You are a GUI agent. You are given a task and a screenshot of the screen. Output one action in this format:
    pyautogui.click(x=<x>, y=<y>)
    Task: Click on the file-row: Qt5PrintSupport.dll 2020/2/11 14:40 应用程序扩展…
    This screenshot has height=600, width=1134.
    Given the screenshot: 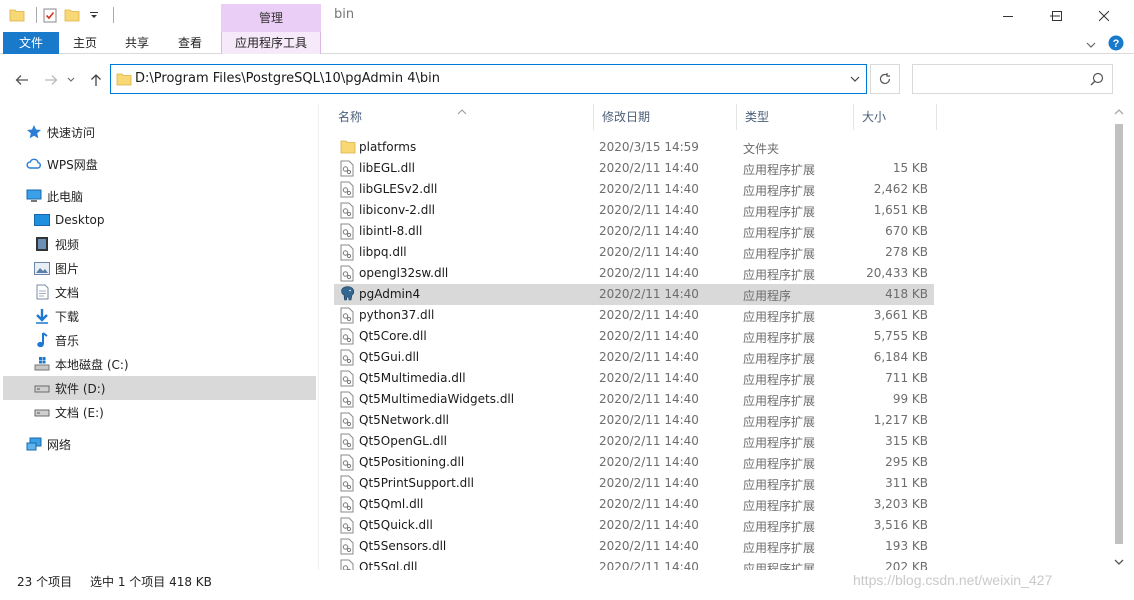 What is the action you would take?
    pyautogui.click(x=634, y=483)
    